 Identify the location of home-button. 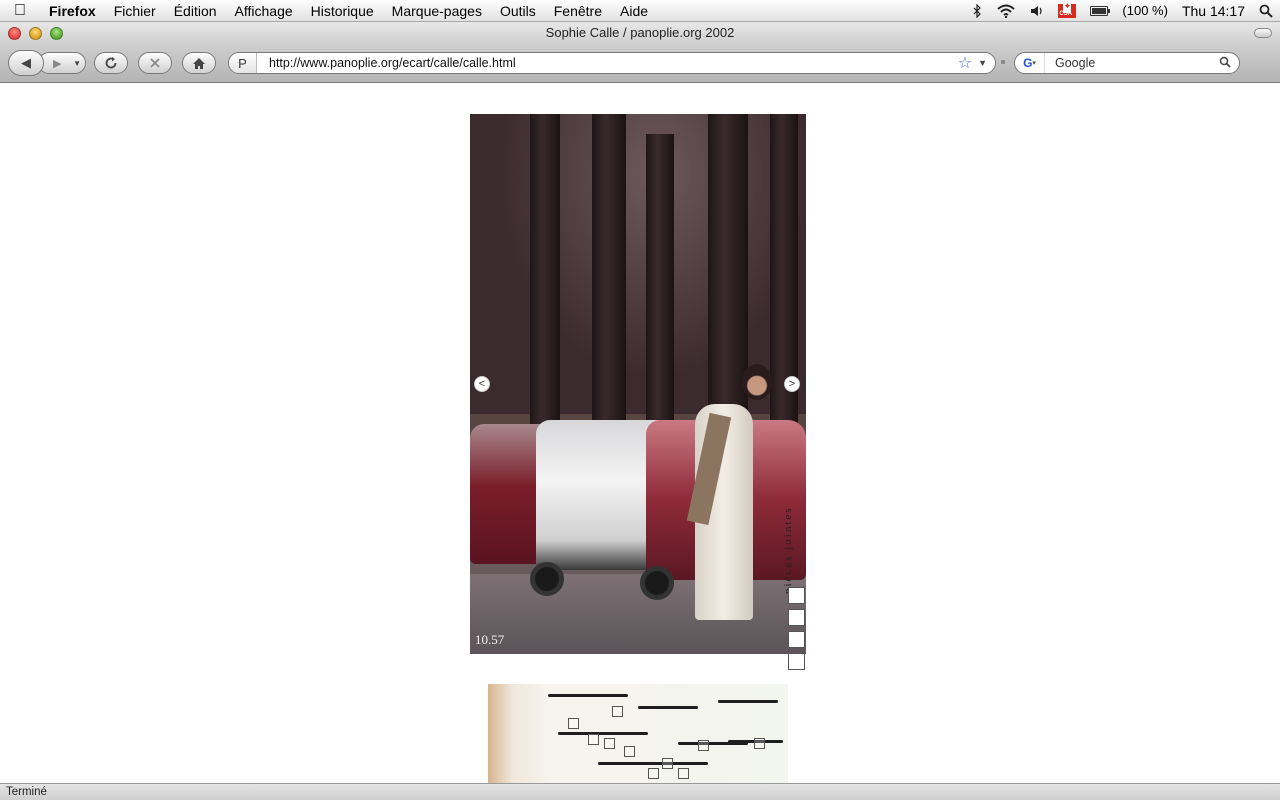
(199, 63).